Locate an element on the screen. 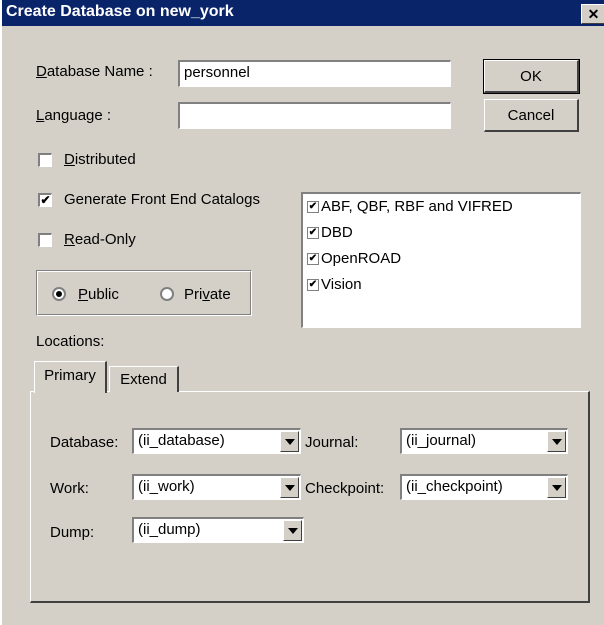 The height and width of the screenshot is (625, 604). tab-primary: Primary is located at coordinates (70, 377).